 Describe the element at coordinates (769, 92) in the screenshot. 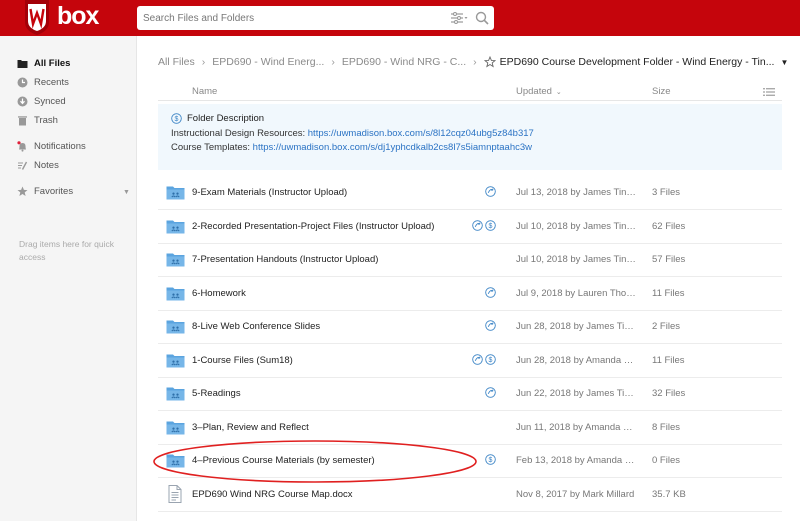

I see `list-view-icon` at that location.